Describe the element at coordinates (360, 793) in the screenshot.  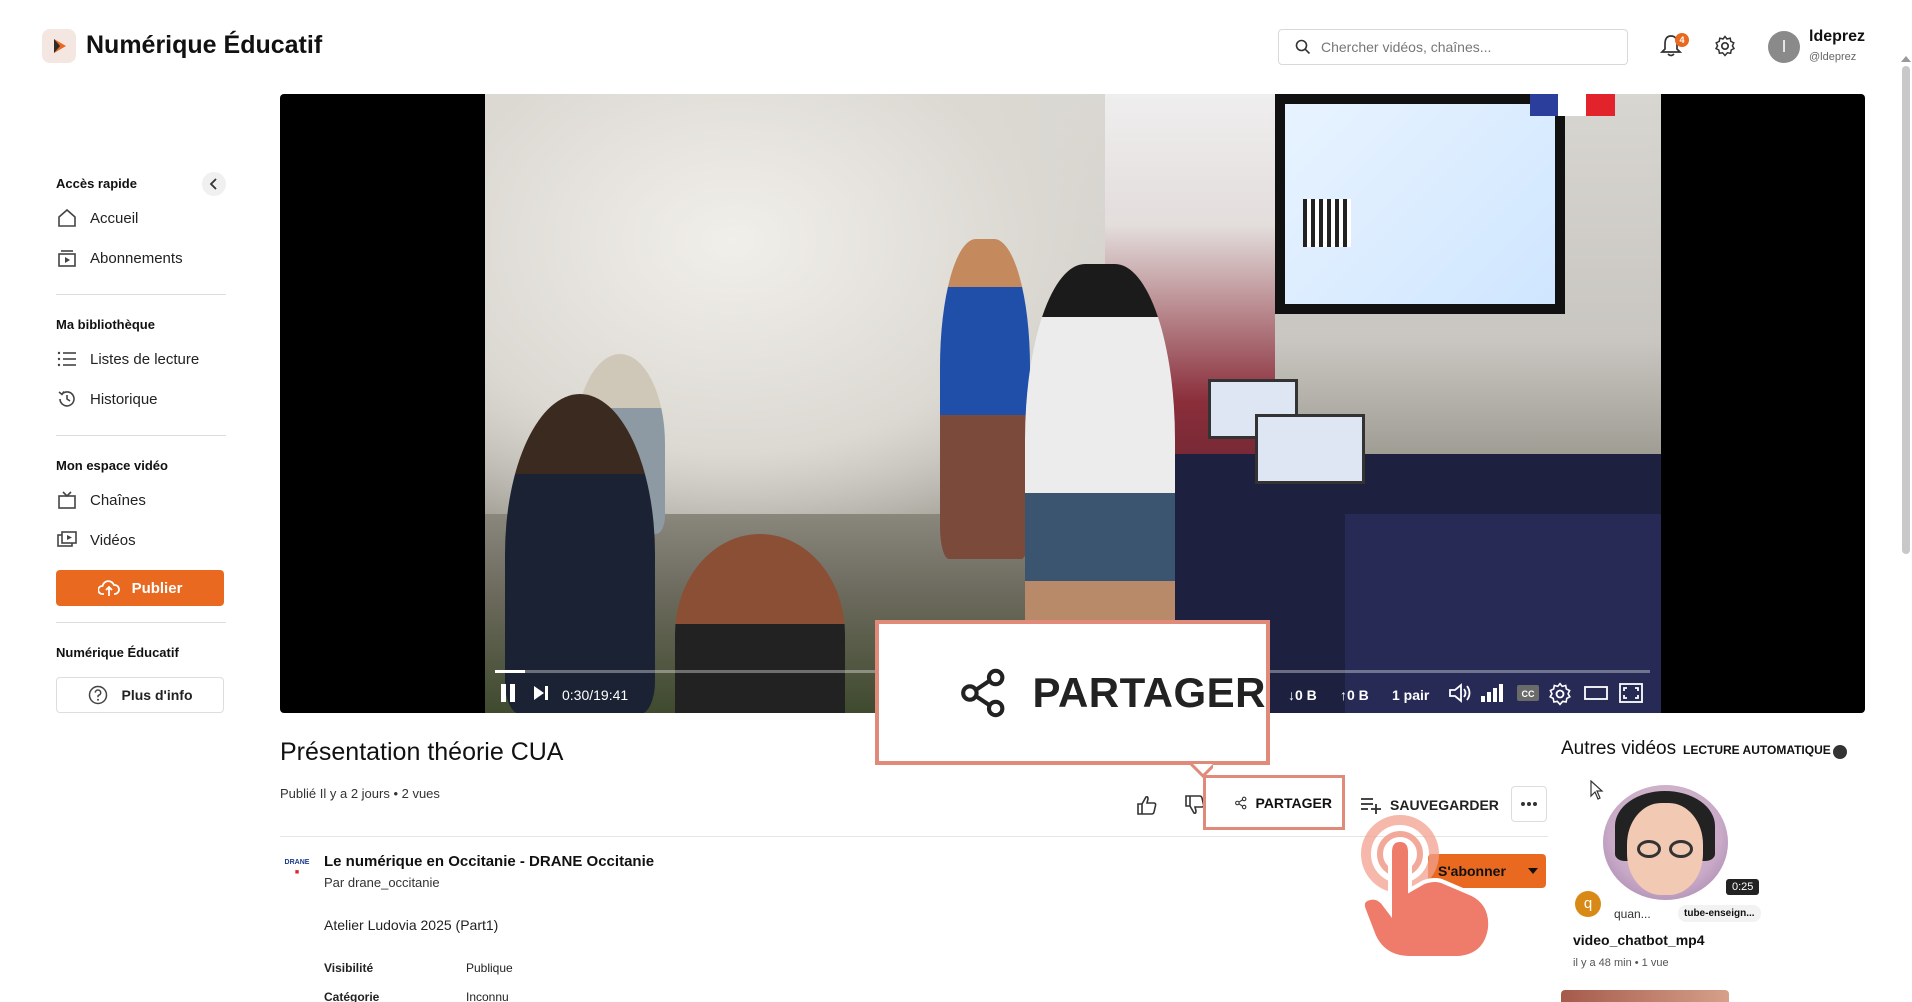
I see `publish-info: Publié Il y a 2 jours • 2 vues` at that location.